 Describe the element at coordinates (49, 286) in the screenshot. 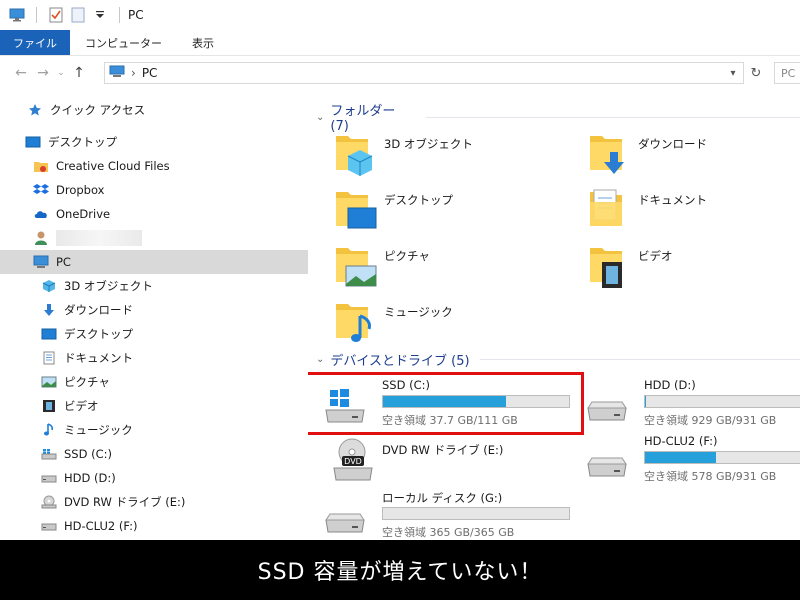

I see `cube-icon` at that location.